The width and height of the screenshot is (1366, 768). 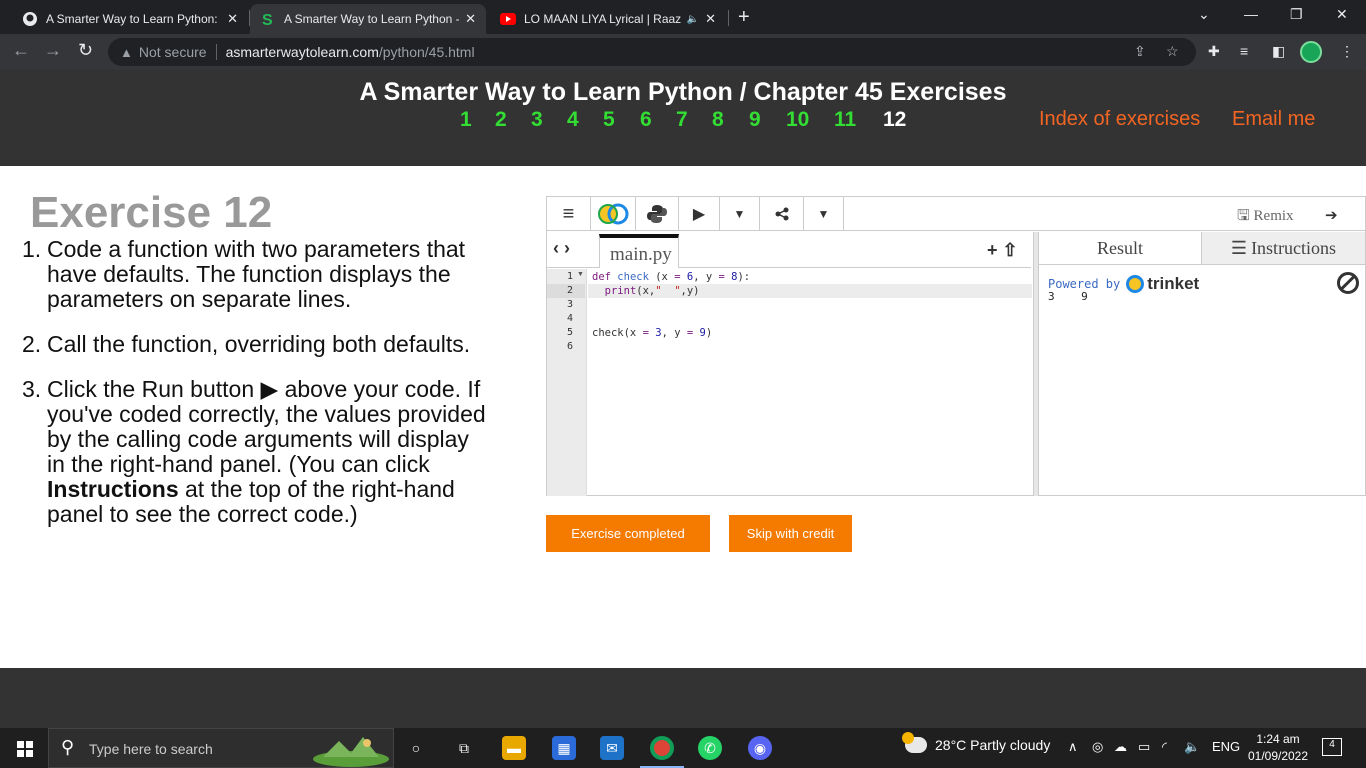 I want to click on meet-now-icon: ◎, so click(x=1097, y=747).